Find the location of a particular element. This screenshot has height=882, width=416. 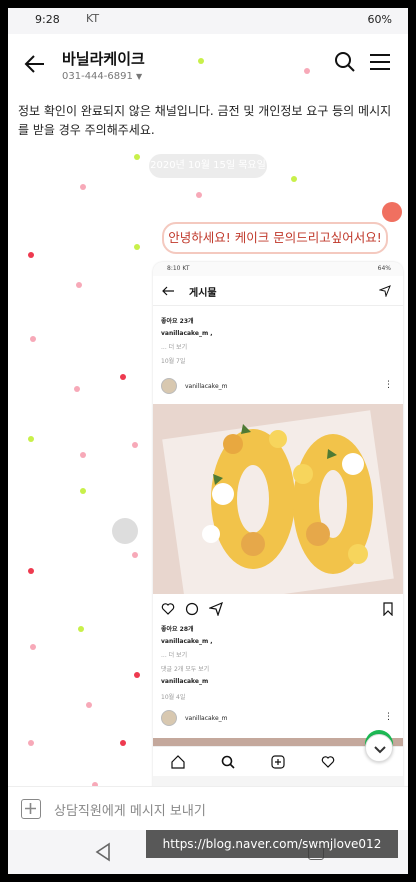

embedded-status-time: 8:10 KT is located at coordinates (178, 268).